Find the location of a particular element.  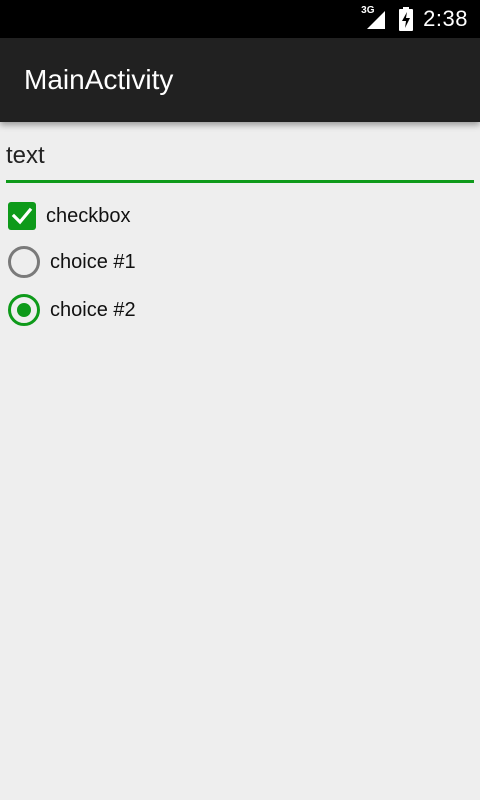

signal-icon: 3G is located at coordinates (375, 18).